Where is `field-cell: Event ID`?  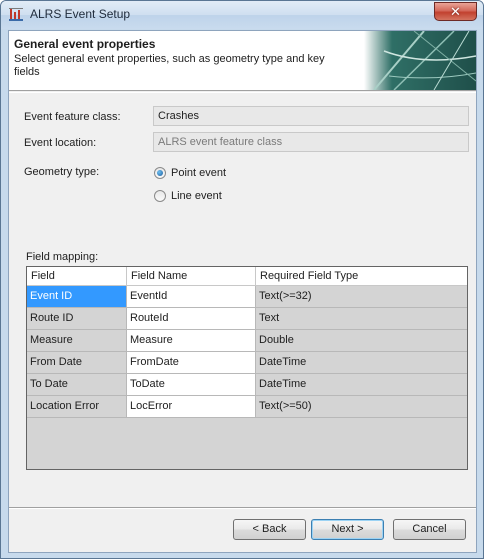
field-cell: Event ID is located at coordinates (77, 296).